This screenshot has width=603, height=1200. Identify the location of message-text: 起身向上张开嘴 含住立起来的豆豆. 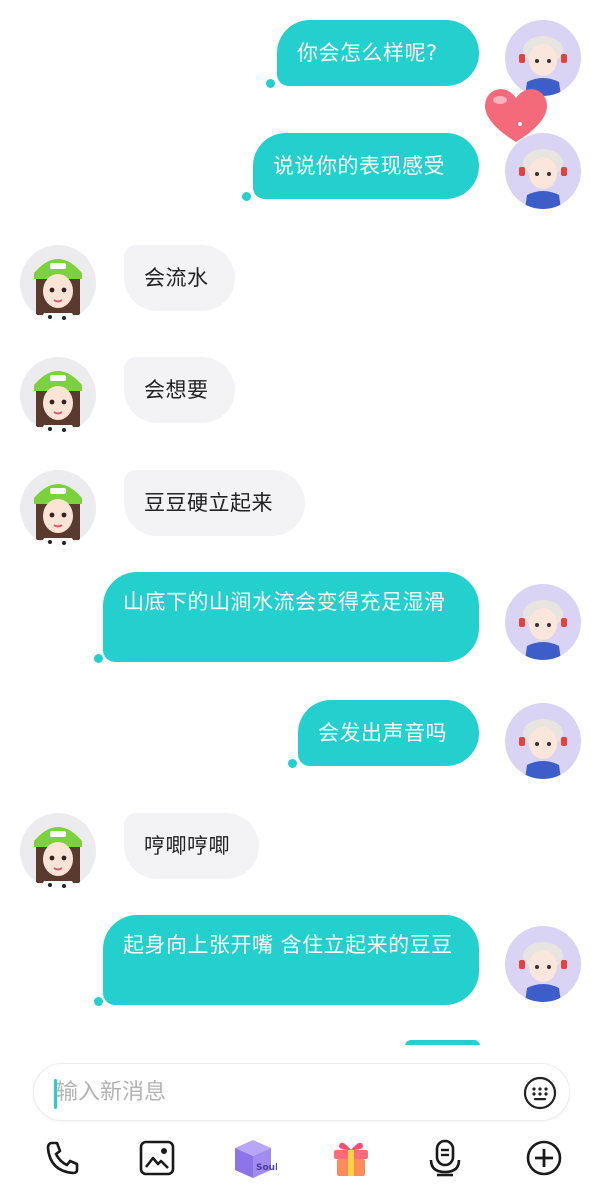
(288, 945).